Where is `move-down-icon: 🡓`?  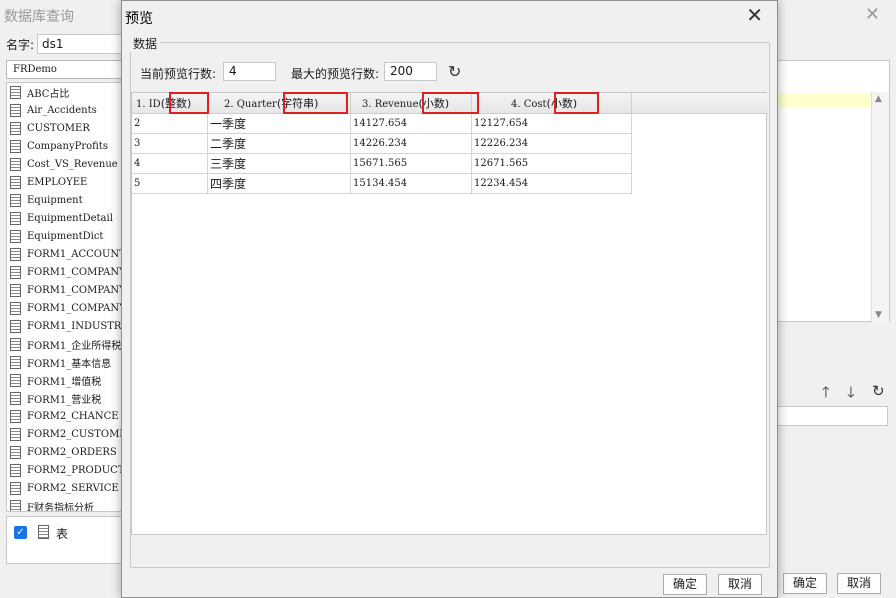 move-down-icon: 🡓 is located at coordinates (851, 394).